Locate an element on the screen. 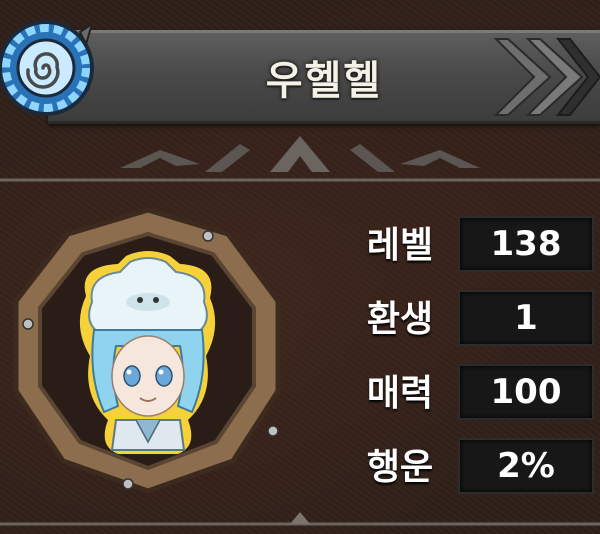  stat-row-luck: 행운 2% is located at coordinates (472, 464).